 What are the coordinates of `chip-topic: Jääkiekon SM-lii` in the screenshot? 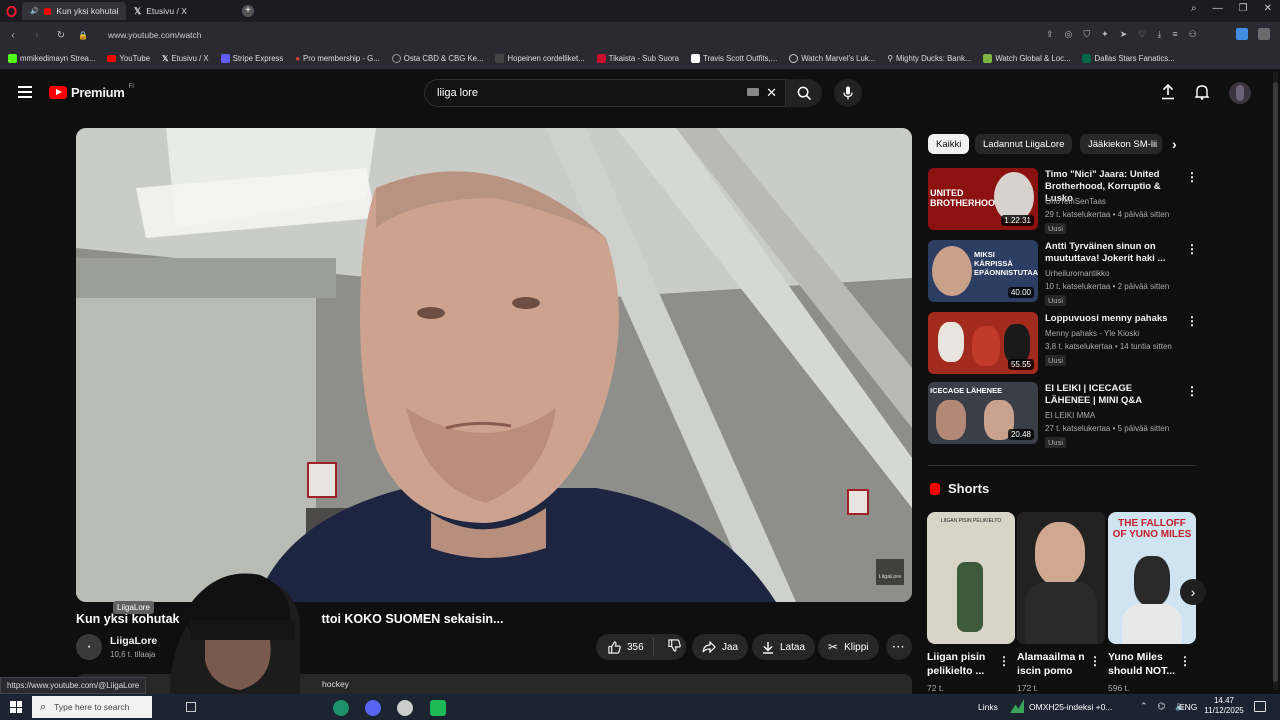 It's located at (1121, 144).